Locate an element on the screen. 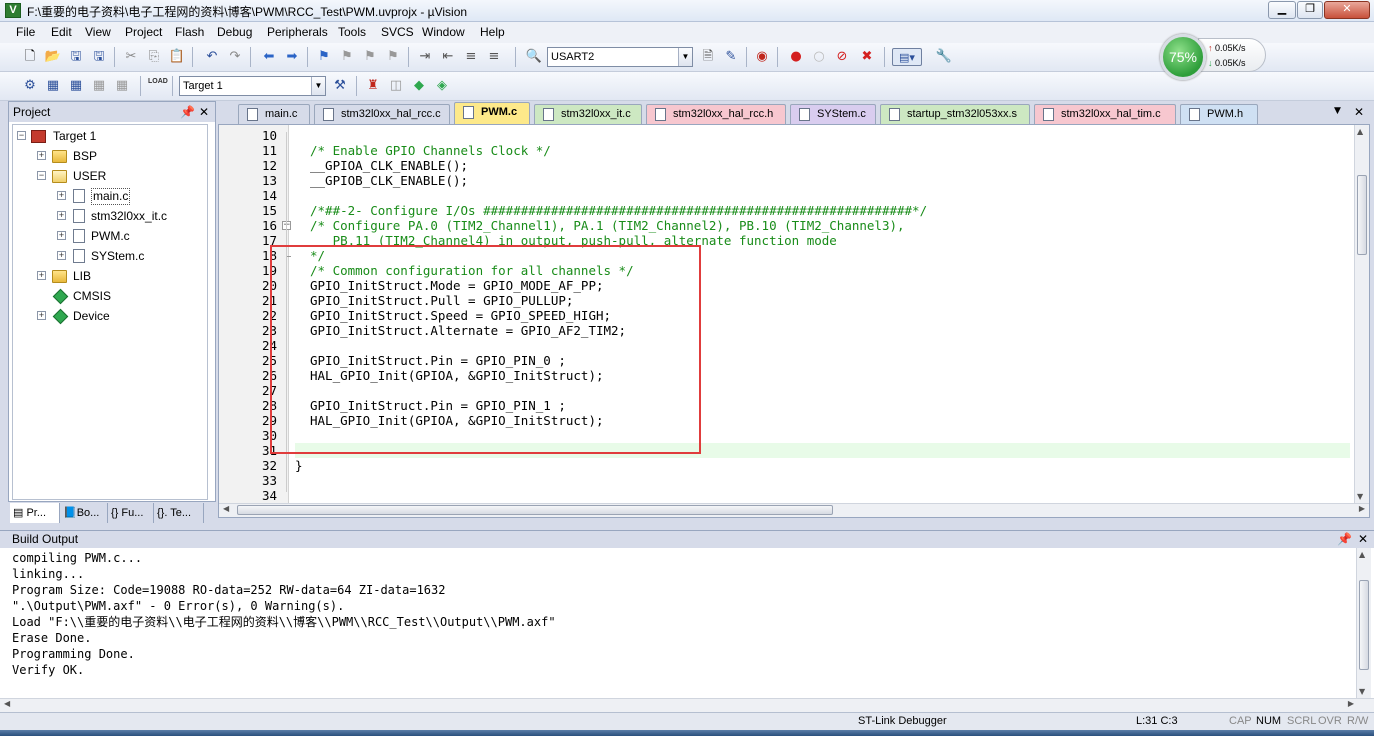  navigate-back-icon: ⬅ is located at coordinates (269, 57).